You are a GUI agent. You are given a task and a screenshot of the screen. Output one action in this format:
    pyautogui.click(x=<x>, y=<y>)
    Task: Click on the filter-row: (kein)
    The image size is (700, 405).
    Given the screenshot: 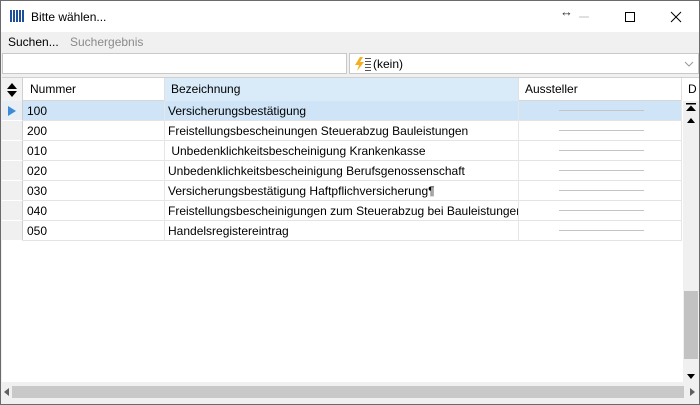 What is the action you would take?
    pyautogui.click(x=350, y=63)
    